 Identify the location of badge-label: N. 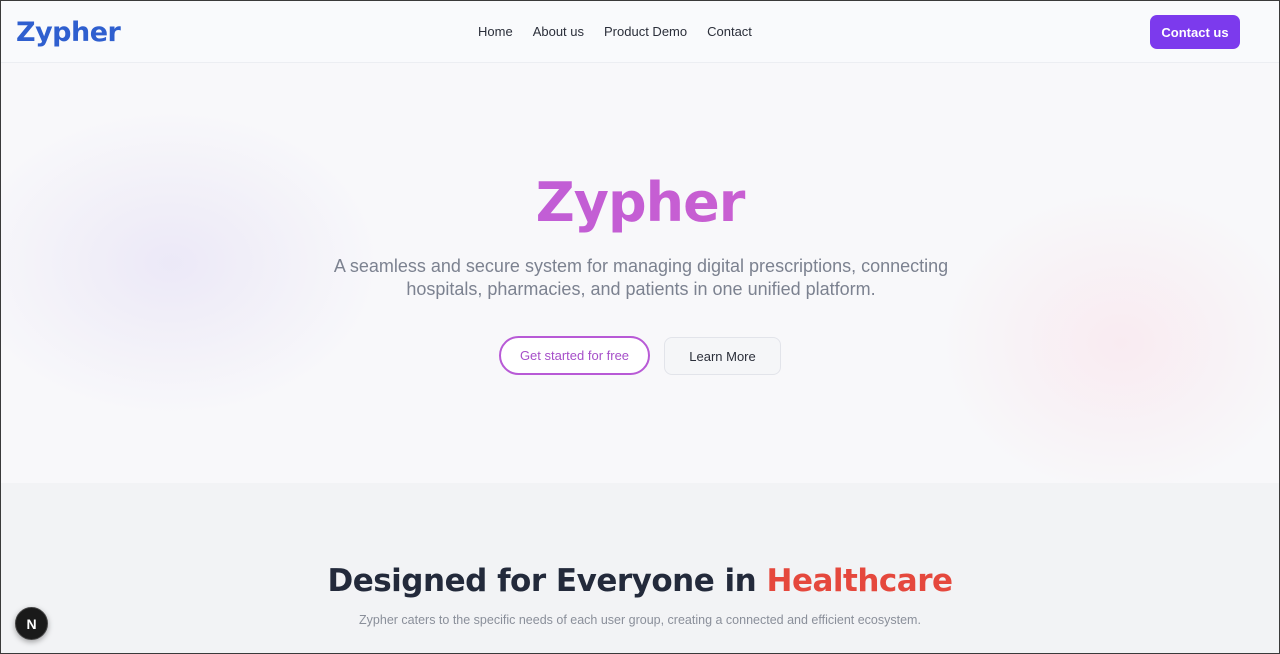
(31, 623).